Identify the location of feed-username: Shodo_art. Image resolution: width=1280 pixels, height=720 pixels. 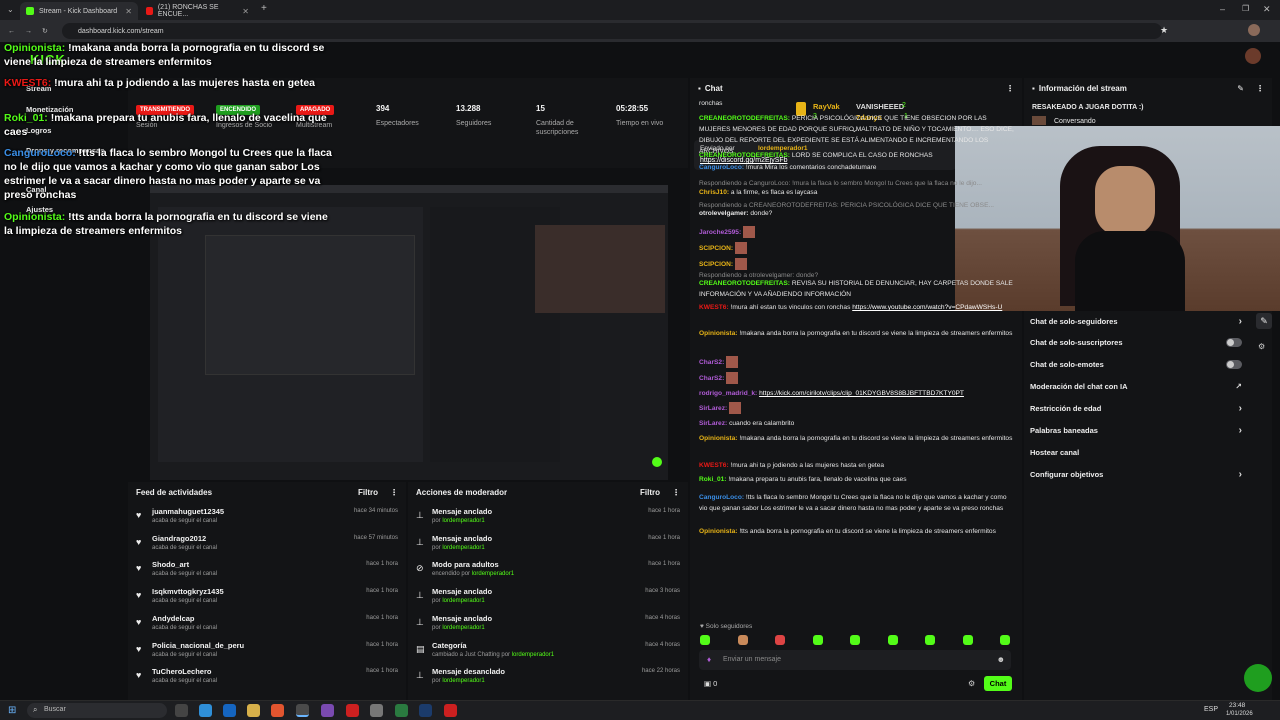
(170, 564).